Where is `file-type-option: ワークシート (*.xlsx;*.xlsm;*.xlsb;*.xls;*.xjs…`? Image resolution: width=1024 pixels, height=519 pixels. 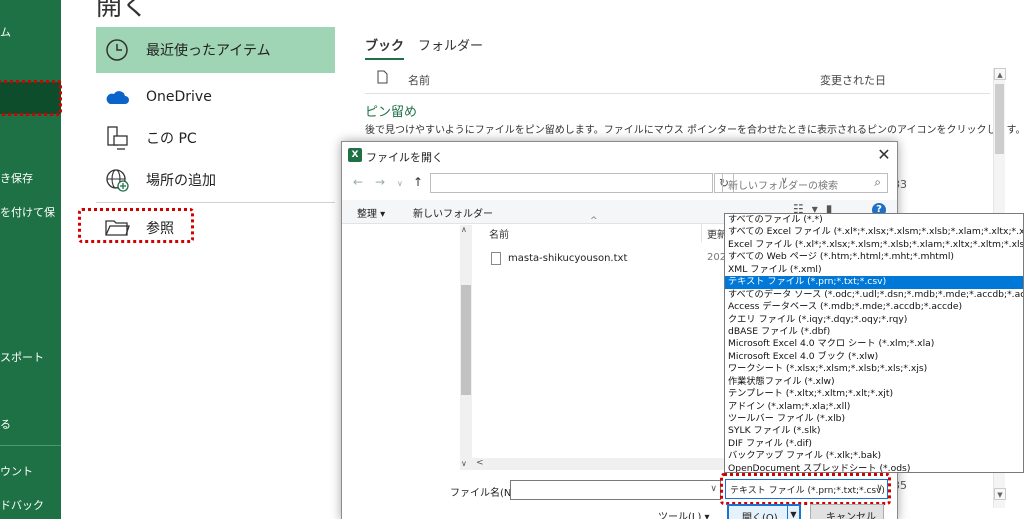
file-type-option: ワークシート (*.xlsx;*.xlsm;*.xlsb;*.xls;*.xjs… is located at coordinates (874, 369).